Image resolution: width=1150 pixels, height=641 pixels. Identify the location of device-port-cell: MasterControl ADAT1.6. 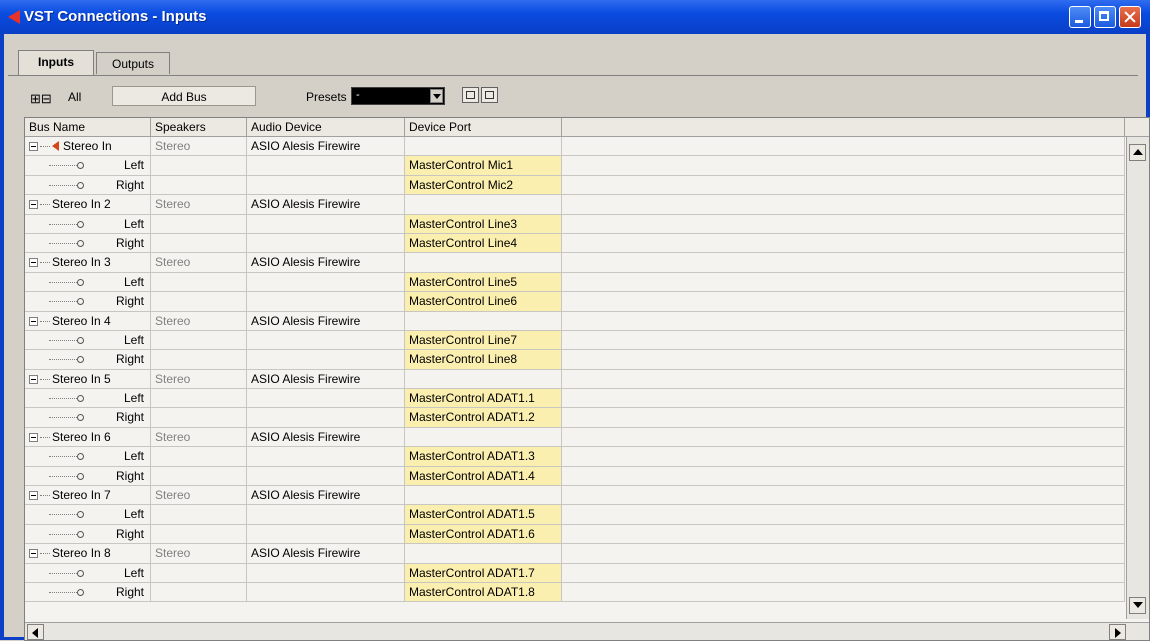
(483, 534).